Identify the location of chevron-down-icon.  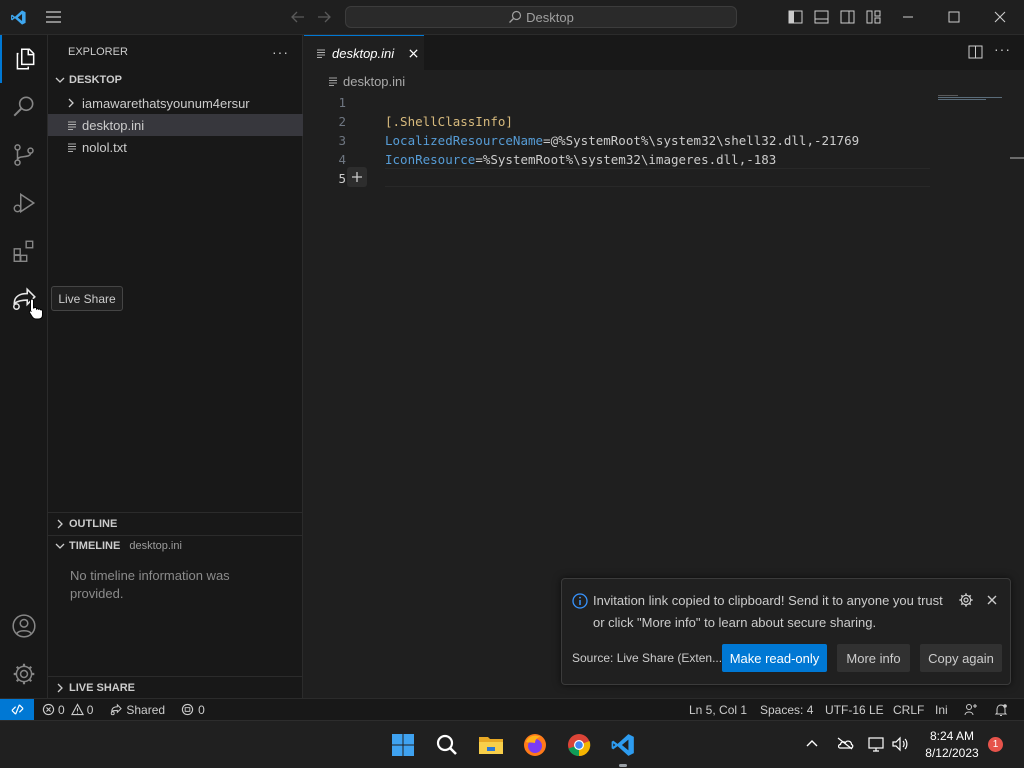
(60, 546).